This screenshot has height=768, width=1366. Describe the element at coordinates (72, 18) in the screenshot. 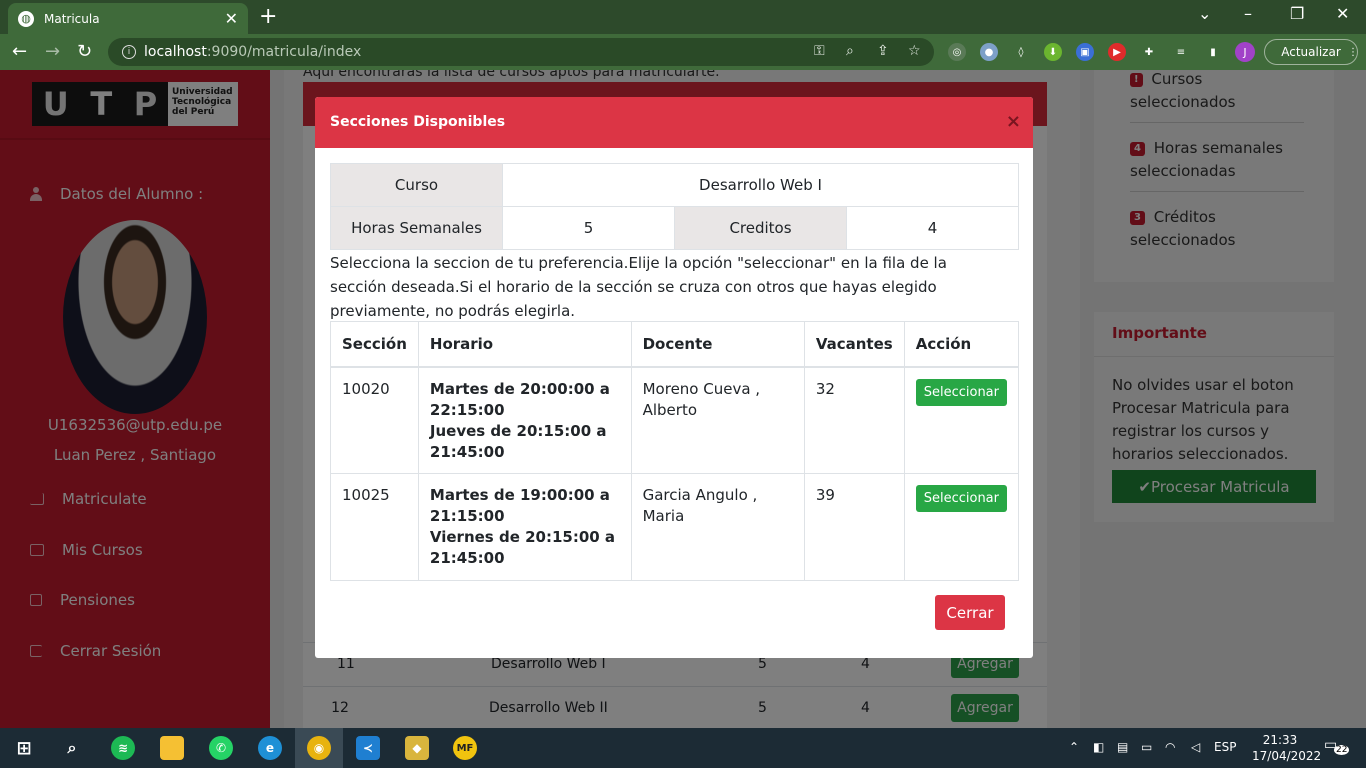

I see `tab-title: Matricula` at that location.